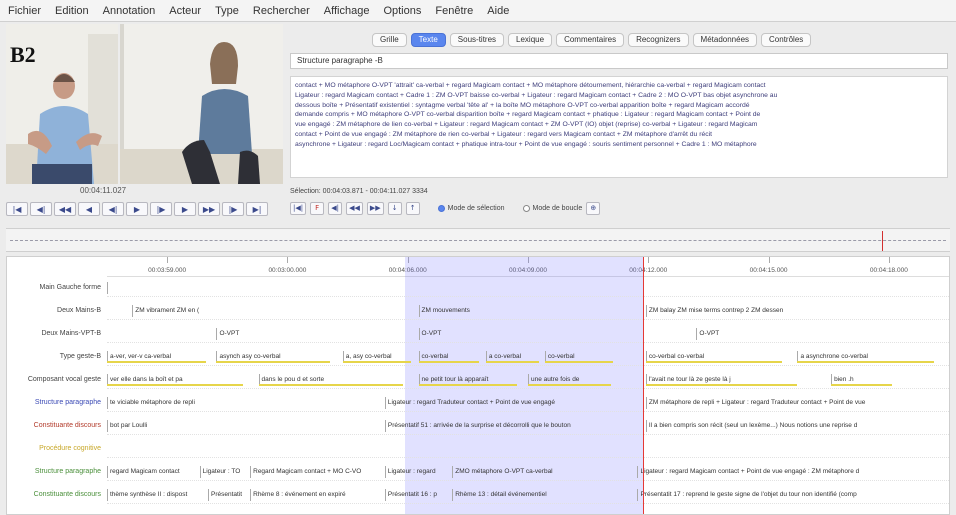 The height and width of the screenshot is (515, 956). I want to click on annotation: ZM vibrament ZM en (, so click(203, 311).